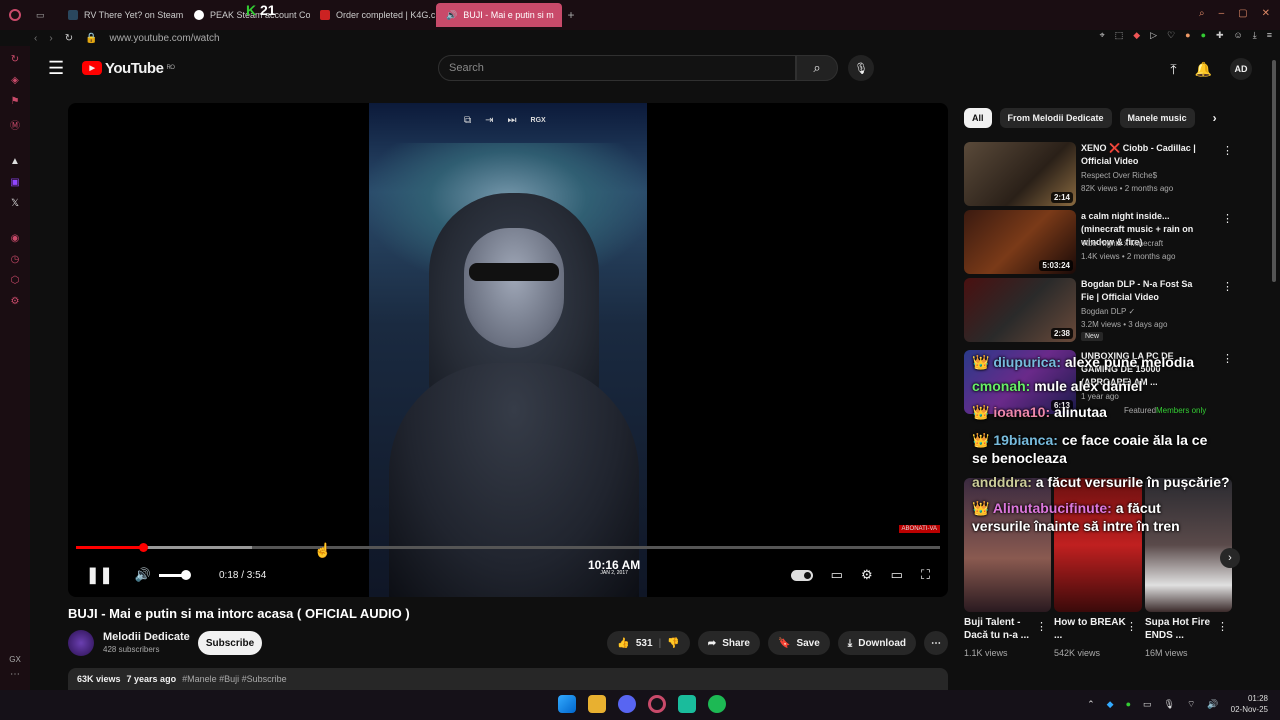 The height and width of the screenshot is (720, 1280). Describe the element at coordinates (128, 68) in the screenshot. I see `youtube-logo: ▶ YouTube RO` at that location.